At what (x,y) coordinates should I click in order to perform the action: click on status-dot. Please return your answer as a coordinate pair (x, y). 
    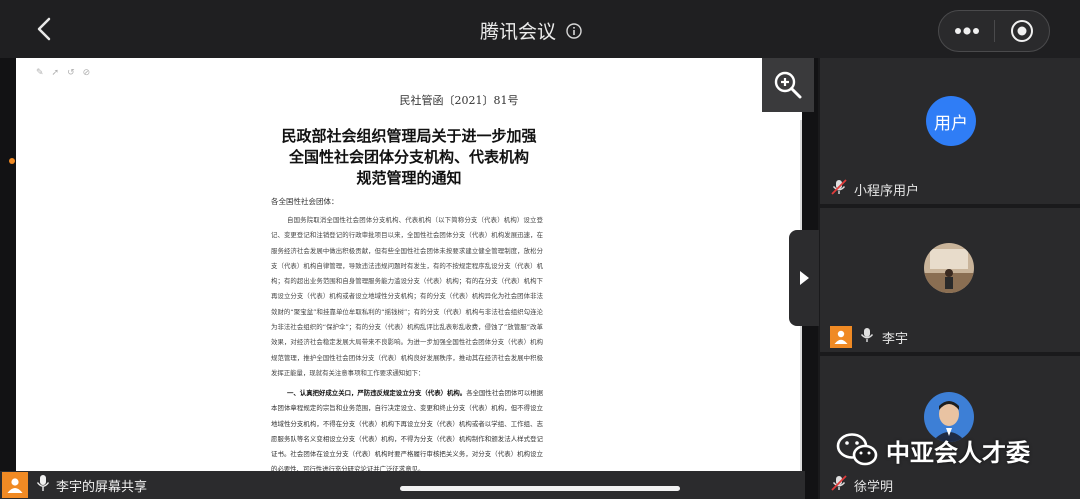
    Looking at the image, I should click on (12, 161).